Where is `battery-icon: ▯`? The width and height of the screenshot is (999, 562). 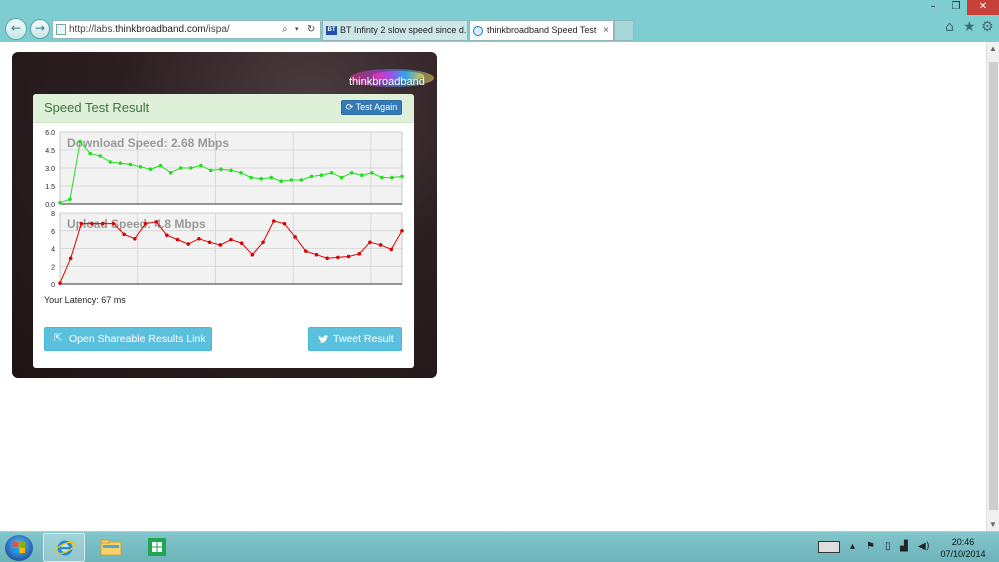 battery-icon: ▯ is located at coordinates (888, 546).